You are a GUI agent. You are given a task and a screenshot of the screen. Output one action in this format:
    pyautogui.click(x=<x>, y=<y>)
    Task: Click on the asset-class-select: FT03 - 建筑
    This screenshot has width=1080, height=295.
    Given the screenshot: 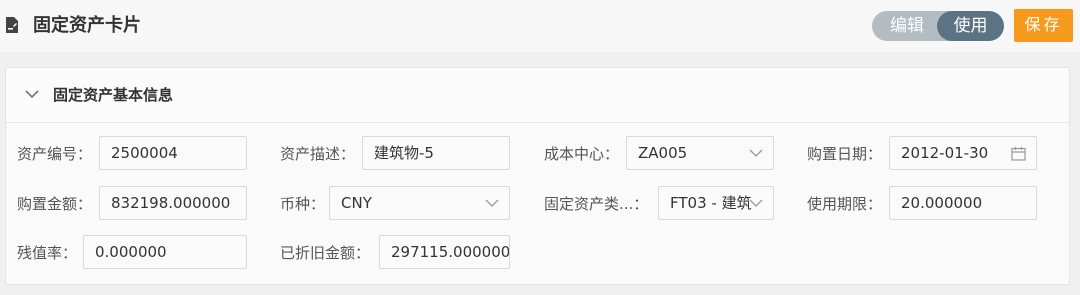 What is the action you would take?
    pyautogui.click(x=716, y=203)
    